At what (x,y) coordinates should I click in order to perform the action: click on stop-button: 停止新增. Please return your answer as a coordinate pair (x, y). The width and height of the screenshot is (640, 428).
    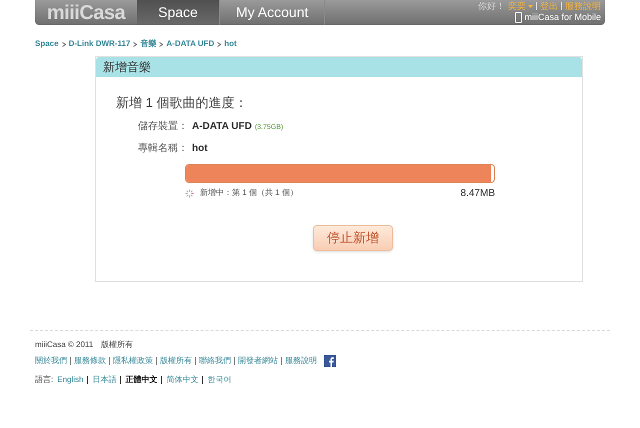
    Looking at the image, I should click on (353, 237).